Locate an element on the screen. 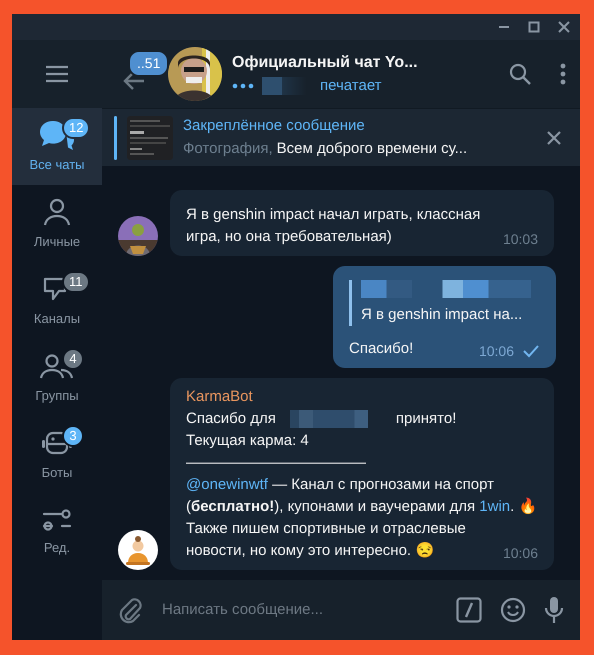  folder-tab: Личные is located at coordinates (57, 223).